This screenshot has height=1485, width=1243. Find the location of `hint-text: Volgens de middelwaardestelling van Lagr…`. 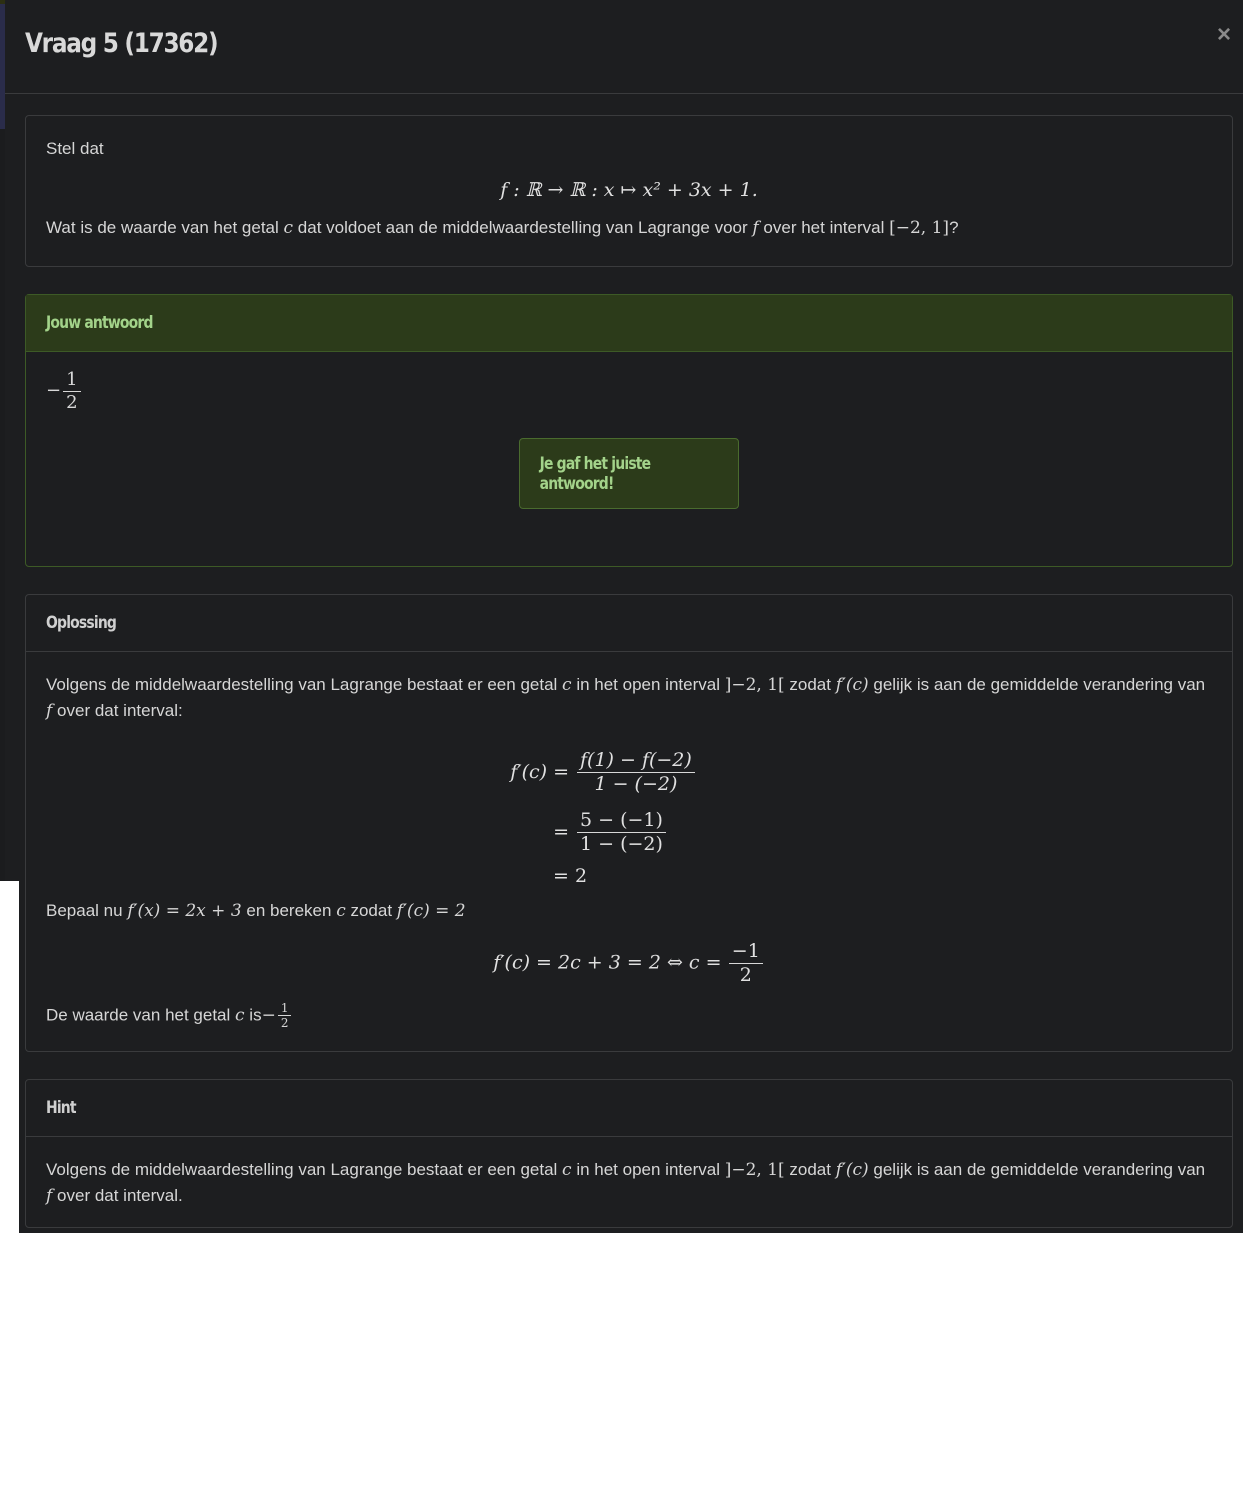

hint-text: Volgens de middelwaardestelling van Lagr… is located at coordinates (626, 1183).